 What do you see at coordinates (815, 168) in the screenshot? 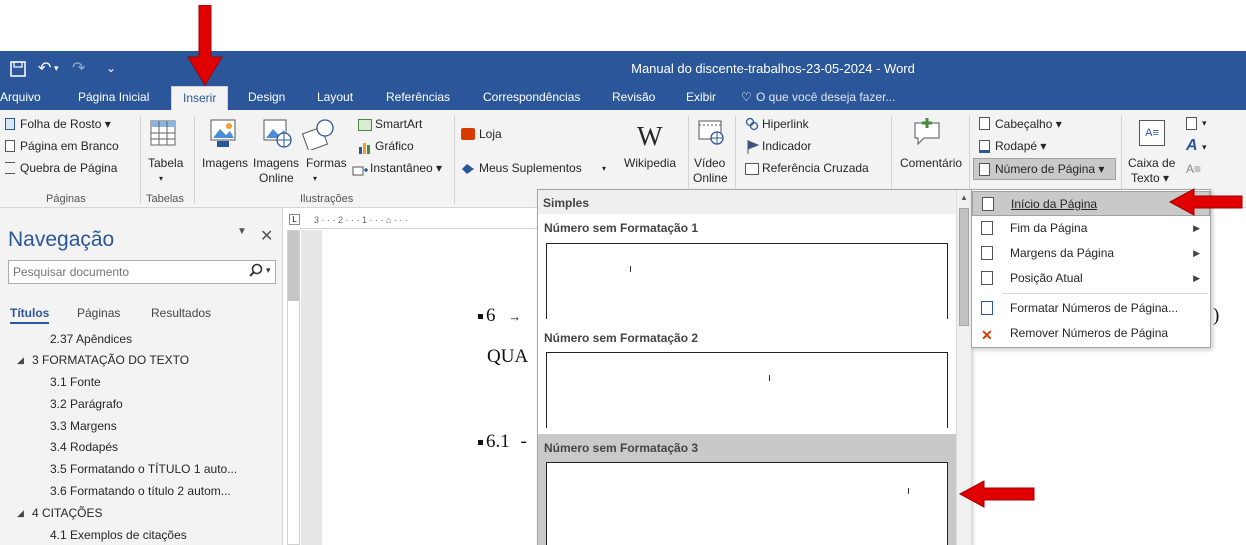
I see `referencia-cruzada-button: Referência Cruzada` at bounding box center [815, 168].